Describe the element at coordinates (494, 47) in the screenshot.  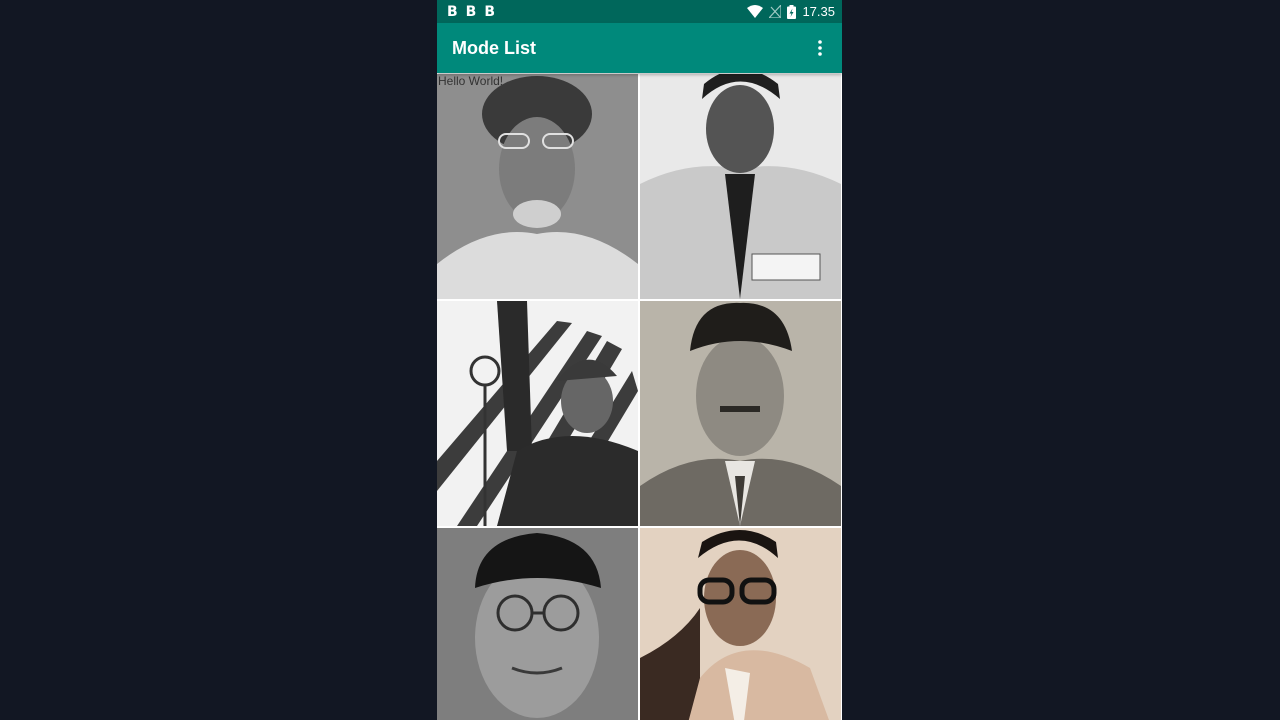
I see `app-title: Mode List` at that location.